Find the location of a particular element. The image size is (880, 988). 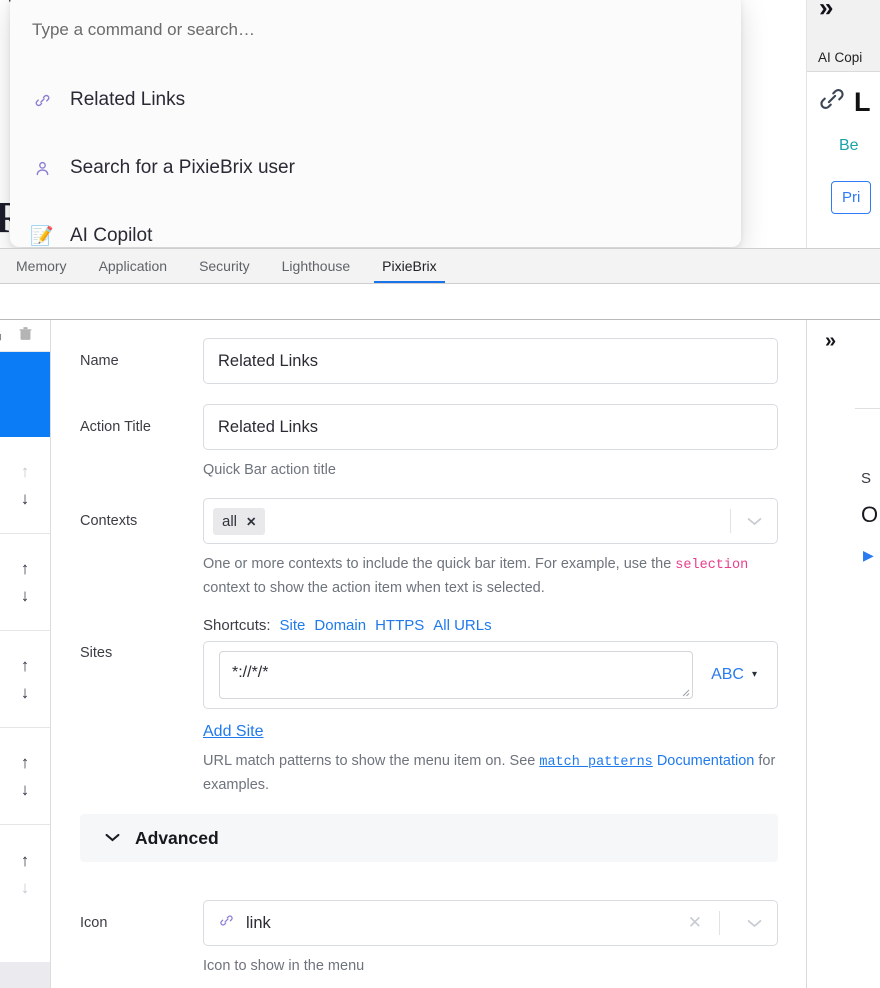

icon-select: link ✕ is located at coordinates (490, 923).